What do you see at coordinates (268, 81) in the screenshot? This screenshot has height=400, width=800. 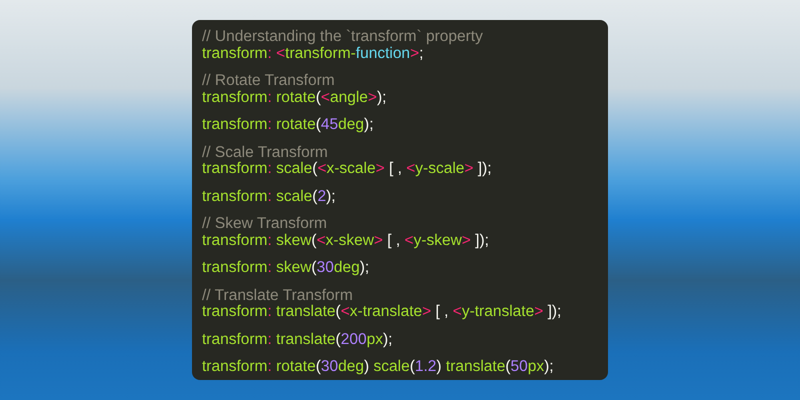 I see `code-line: // Rotate Transform` at bounding box center [268, 81].